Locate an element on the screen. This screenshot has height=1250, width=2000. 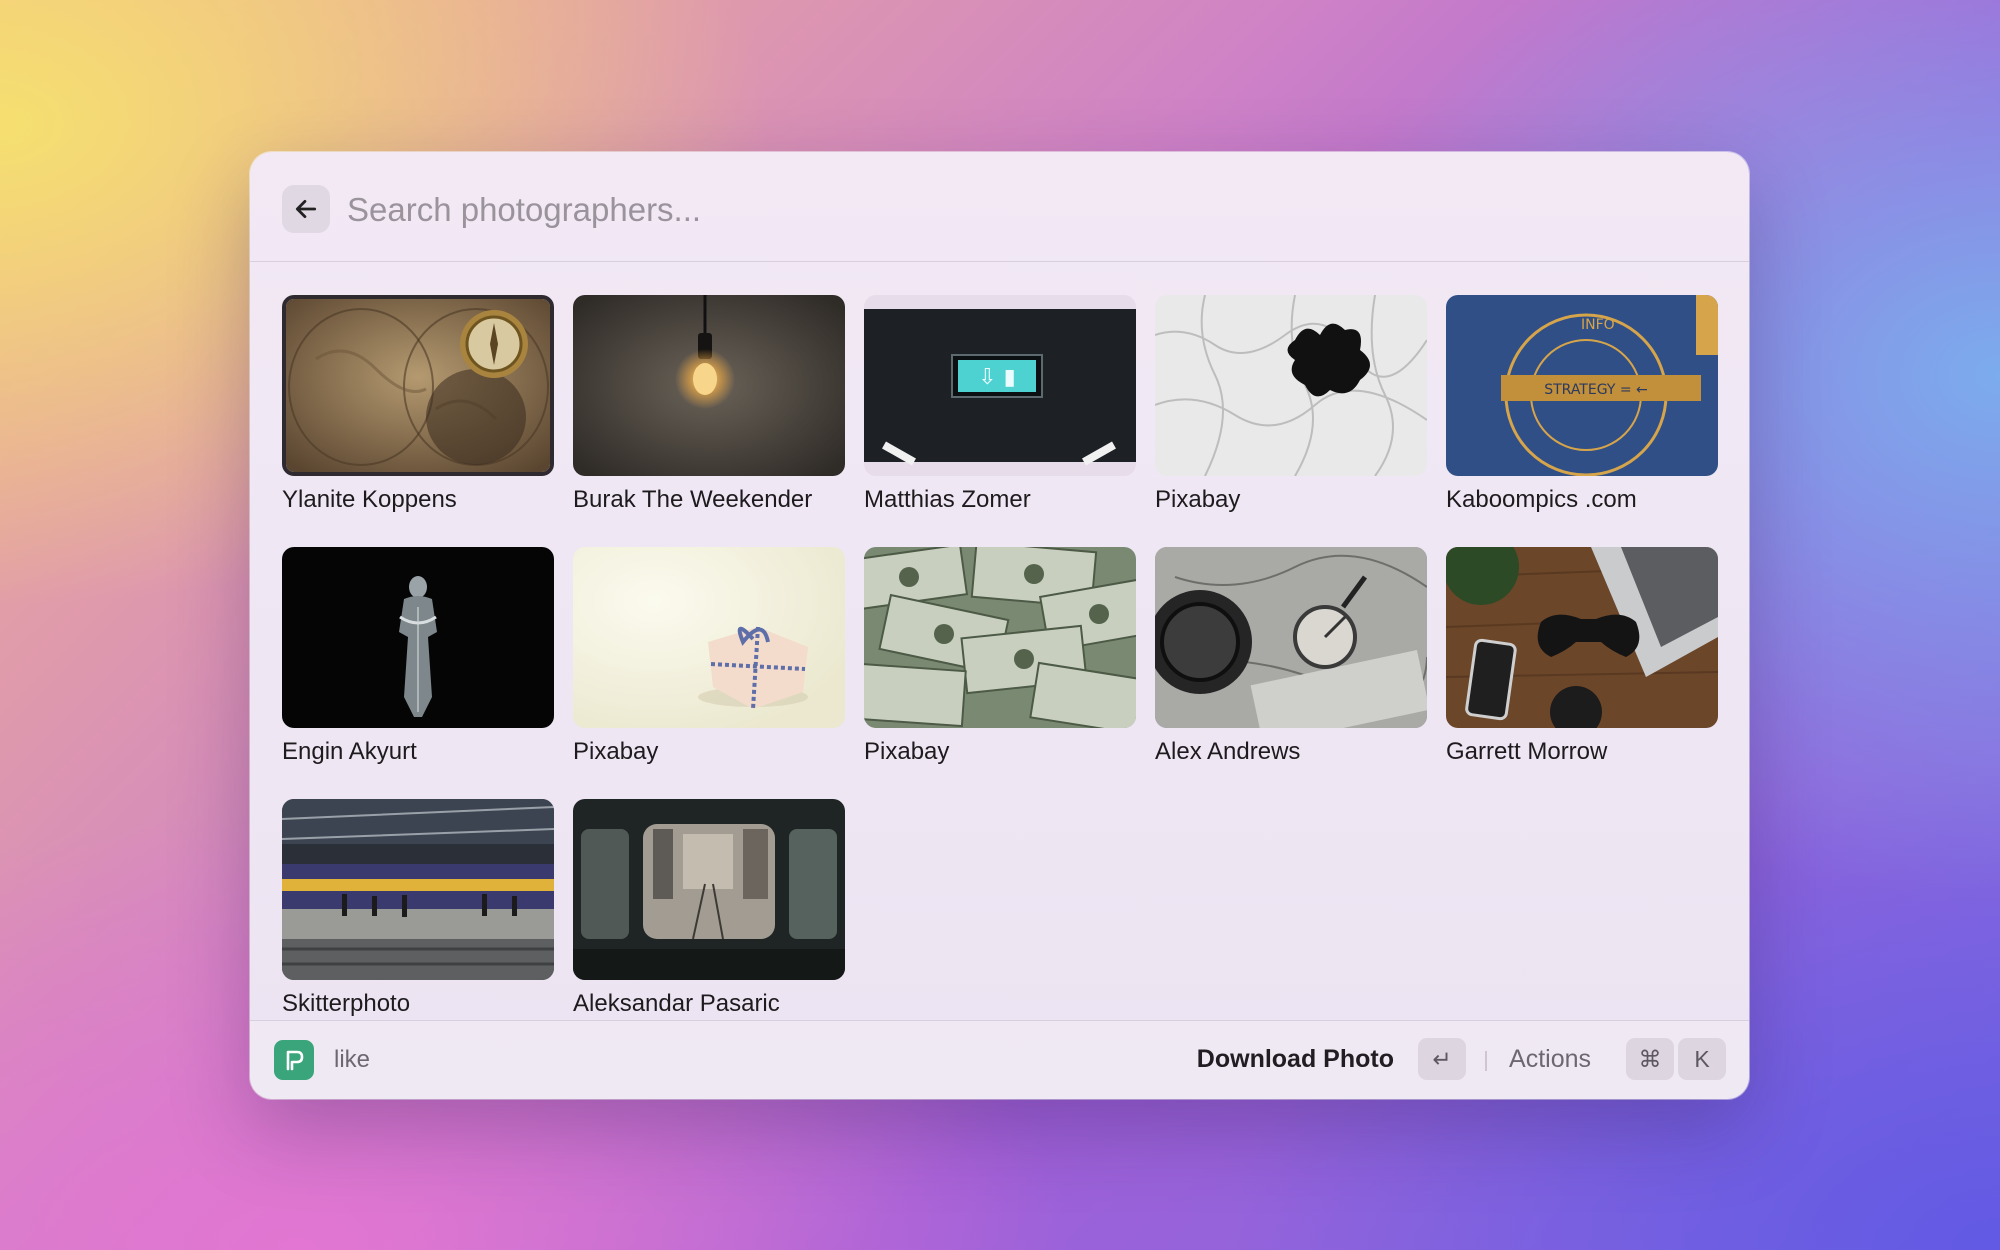
photo-tile: ⇩ ▮ Matthias Zomer is located at coordinates (1000, 421).